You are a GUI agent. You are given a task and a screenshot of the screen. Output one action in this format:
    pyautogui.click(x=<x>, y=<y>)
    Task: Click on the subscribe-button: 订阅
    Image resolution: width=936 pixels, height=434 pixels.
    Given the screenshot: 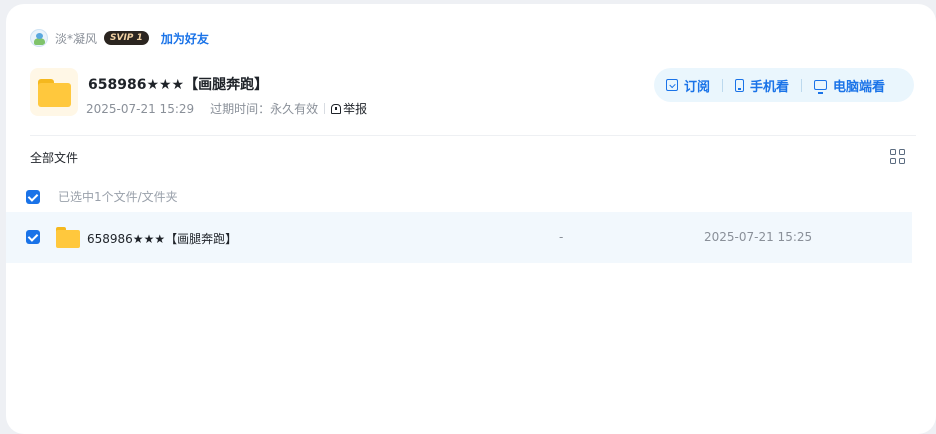 What is the action you would take?
    pyautogui.click(x=688, y=85)
    